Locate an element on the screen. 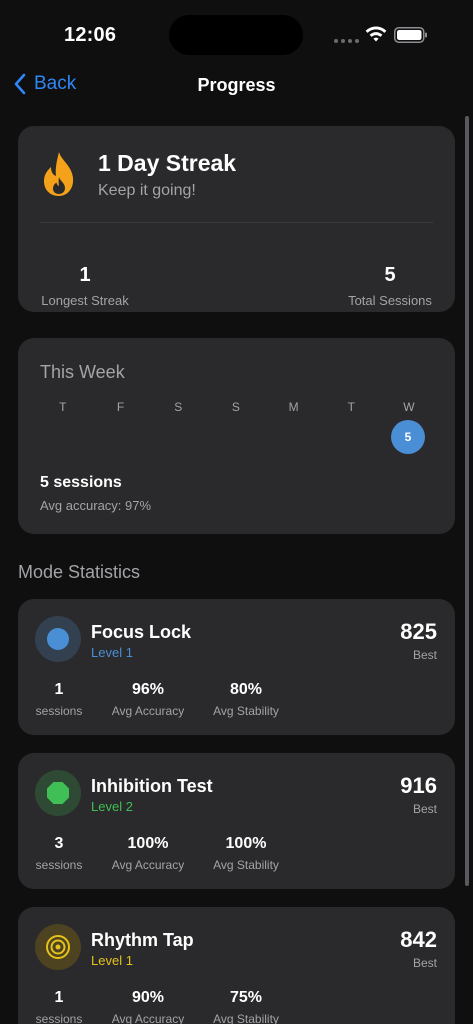  dynamic-island is located at coordinates (236, 35).